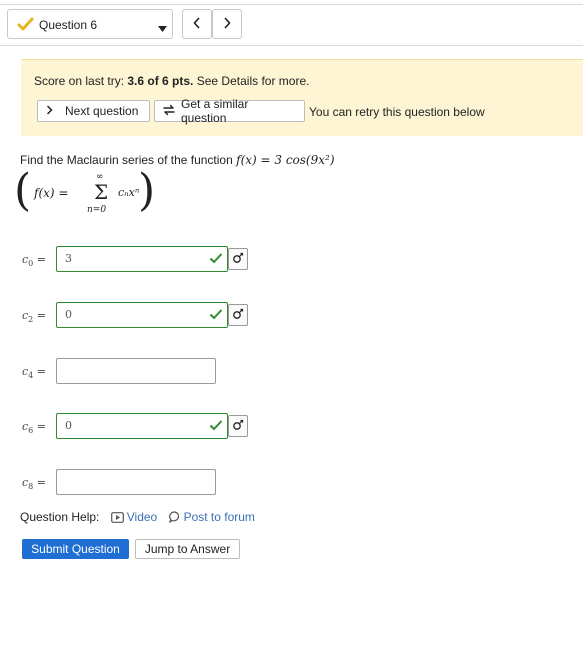 Image resolution: width=583 pixels, height=669 pixels. Describe the element at coordinates (291, 371) in the screenshot. I see `answer-row-c4: c4 =` at that location.